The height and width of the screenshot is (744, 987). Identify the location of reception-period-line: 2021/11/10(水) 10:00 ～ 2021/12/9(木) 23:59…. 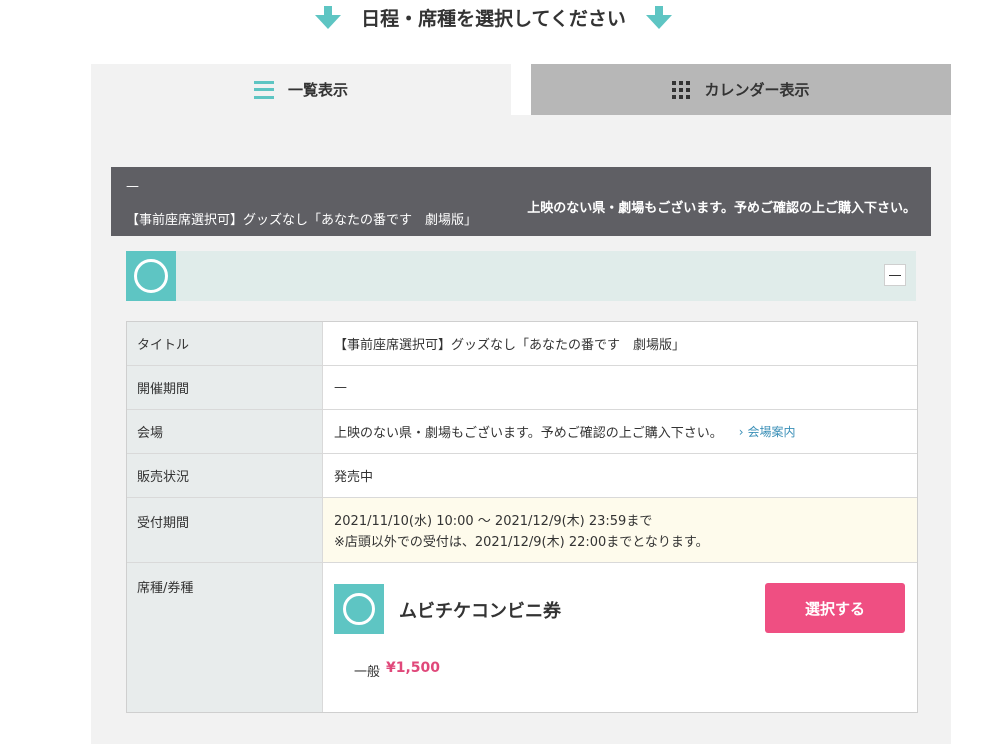
(493, 521).